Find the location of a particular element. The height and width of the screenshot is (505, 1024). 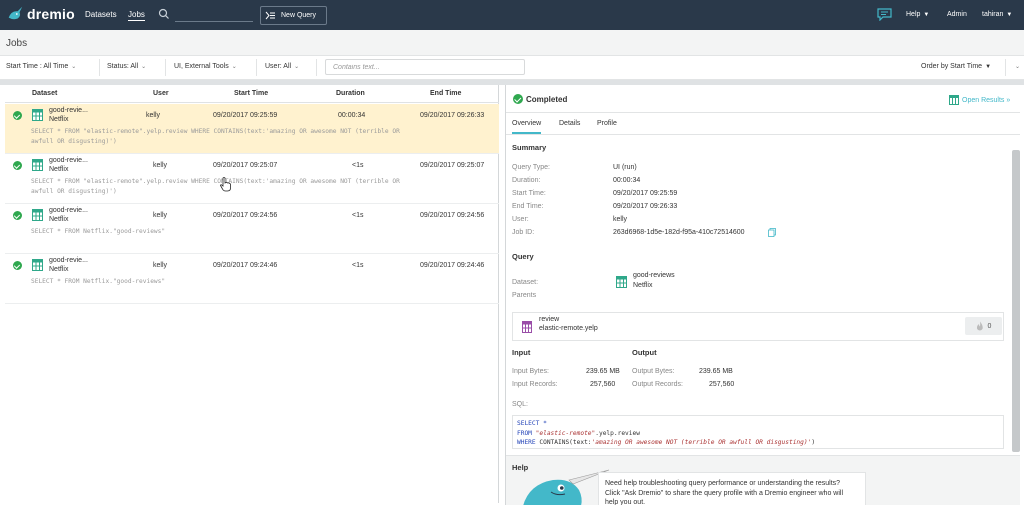

dataset-space: Netflix is located at coordinates (59, 169).